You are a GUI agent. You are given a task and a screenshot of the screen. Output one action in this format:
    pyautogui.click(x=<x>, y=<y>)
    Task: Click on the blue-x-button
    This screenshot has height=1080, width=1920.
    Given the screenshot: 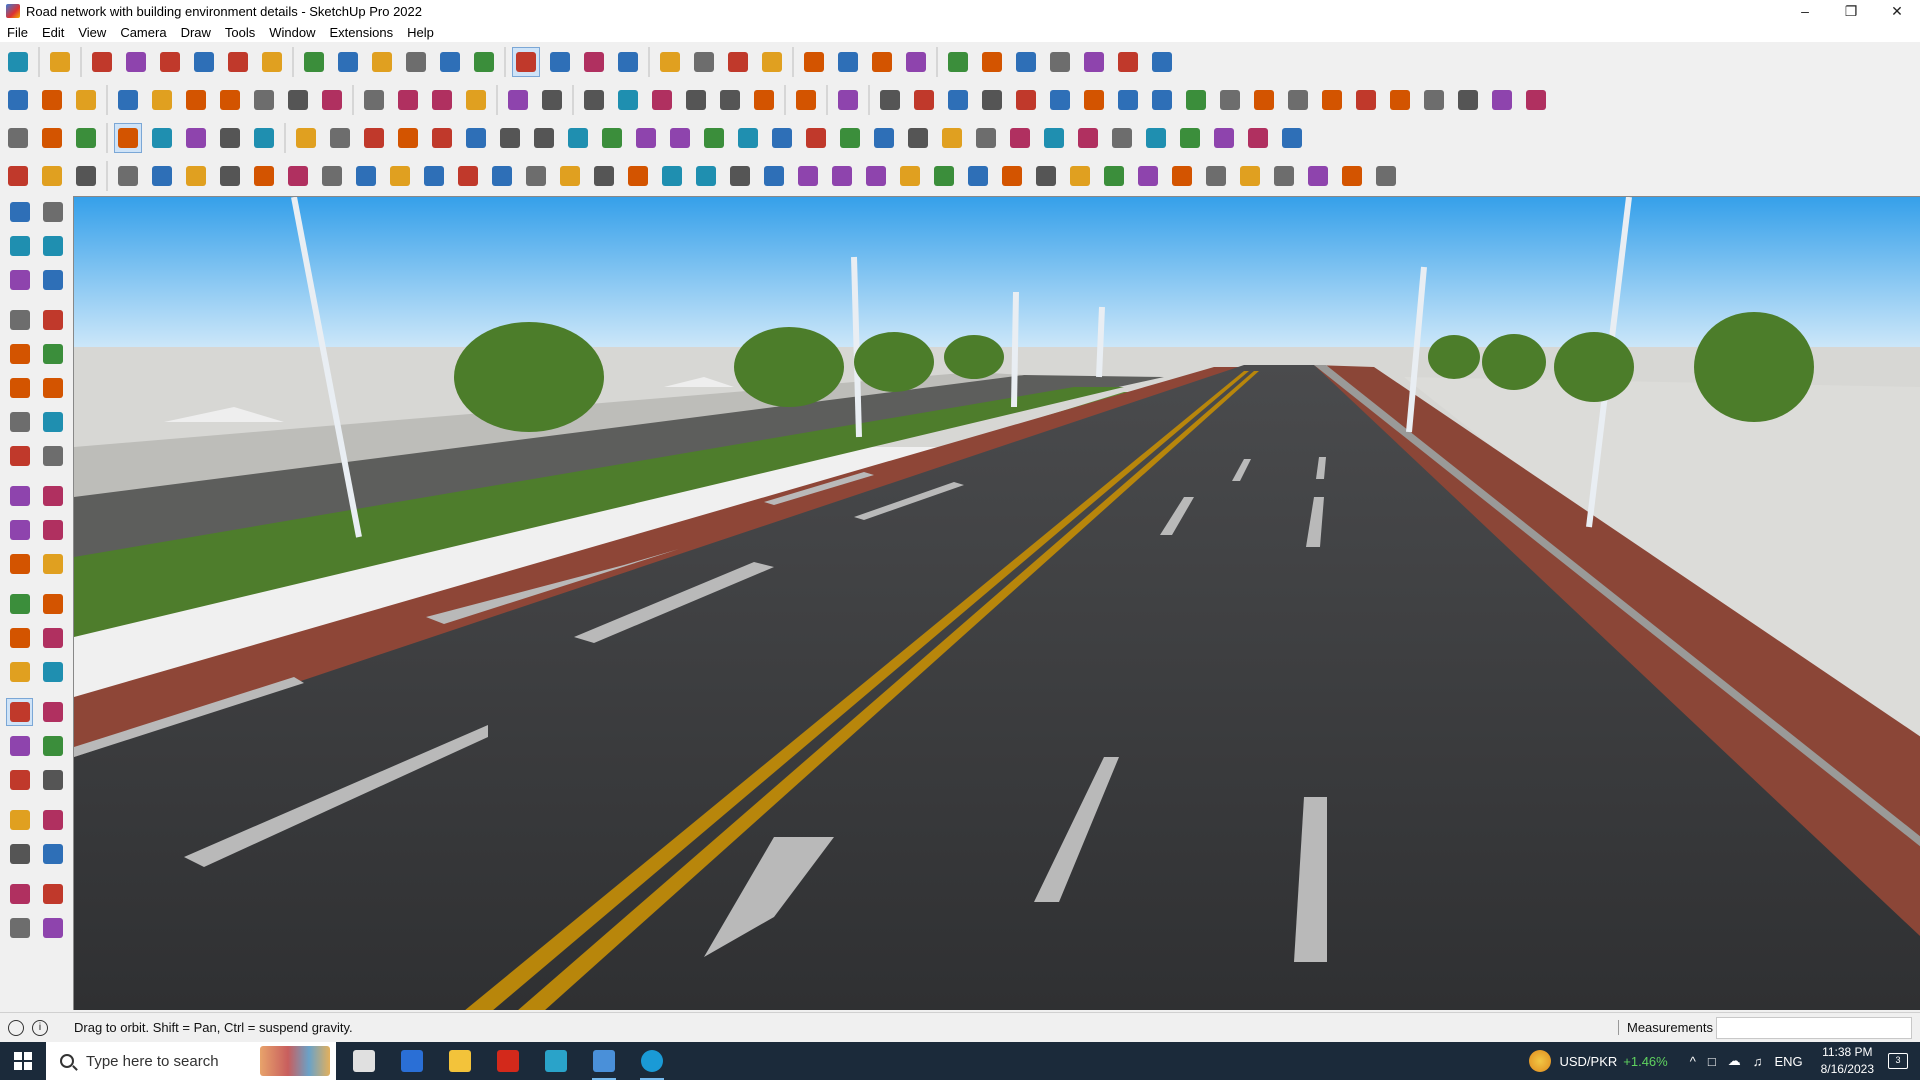 What is the action you would take?
    pyautogui.click(x=578, y=138)
    